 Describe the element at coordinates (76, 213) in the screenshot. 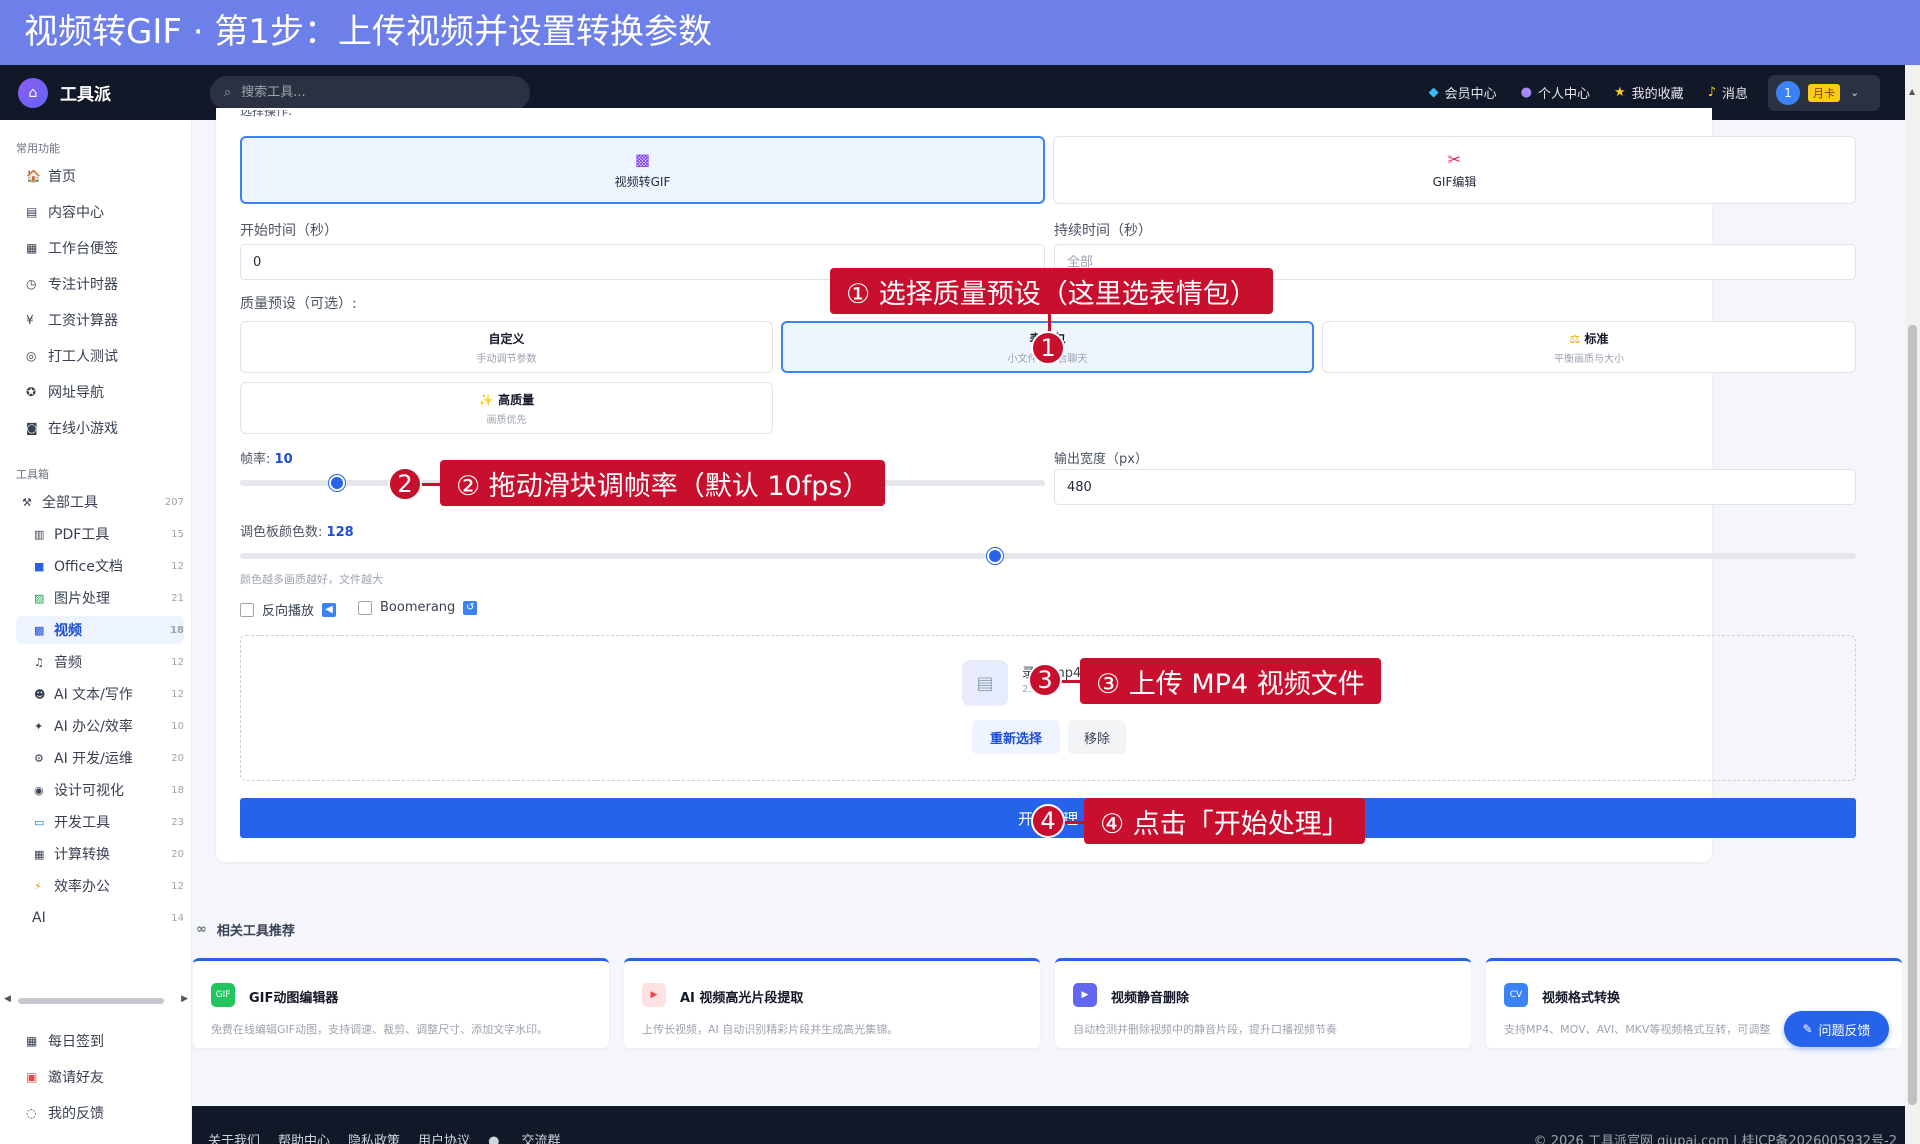

I see `sidebar-item-label: 内容中心` at that location.